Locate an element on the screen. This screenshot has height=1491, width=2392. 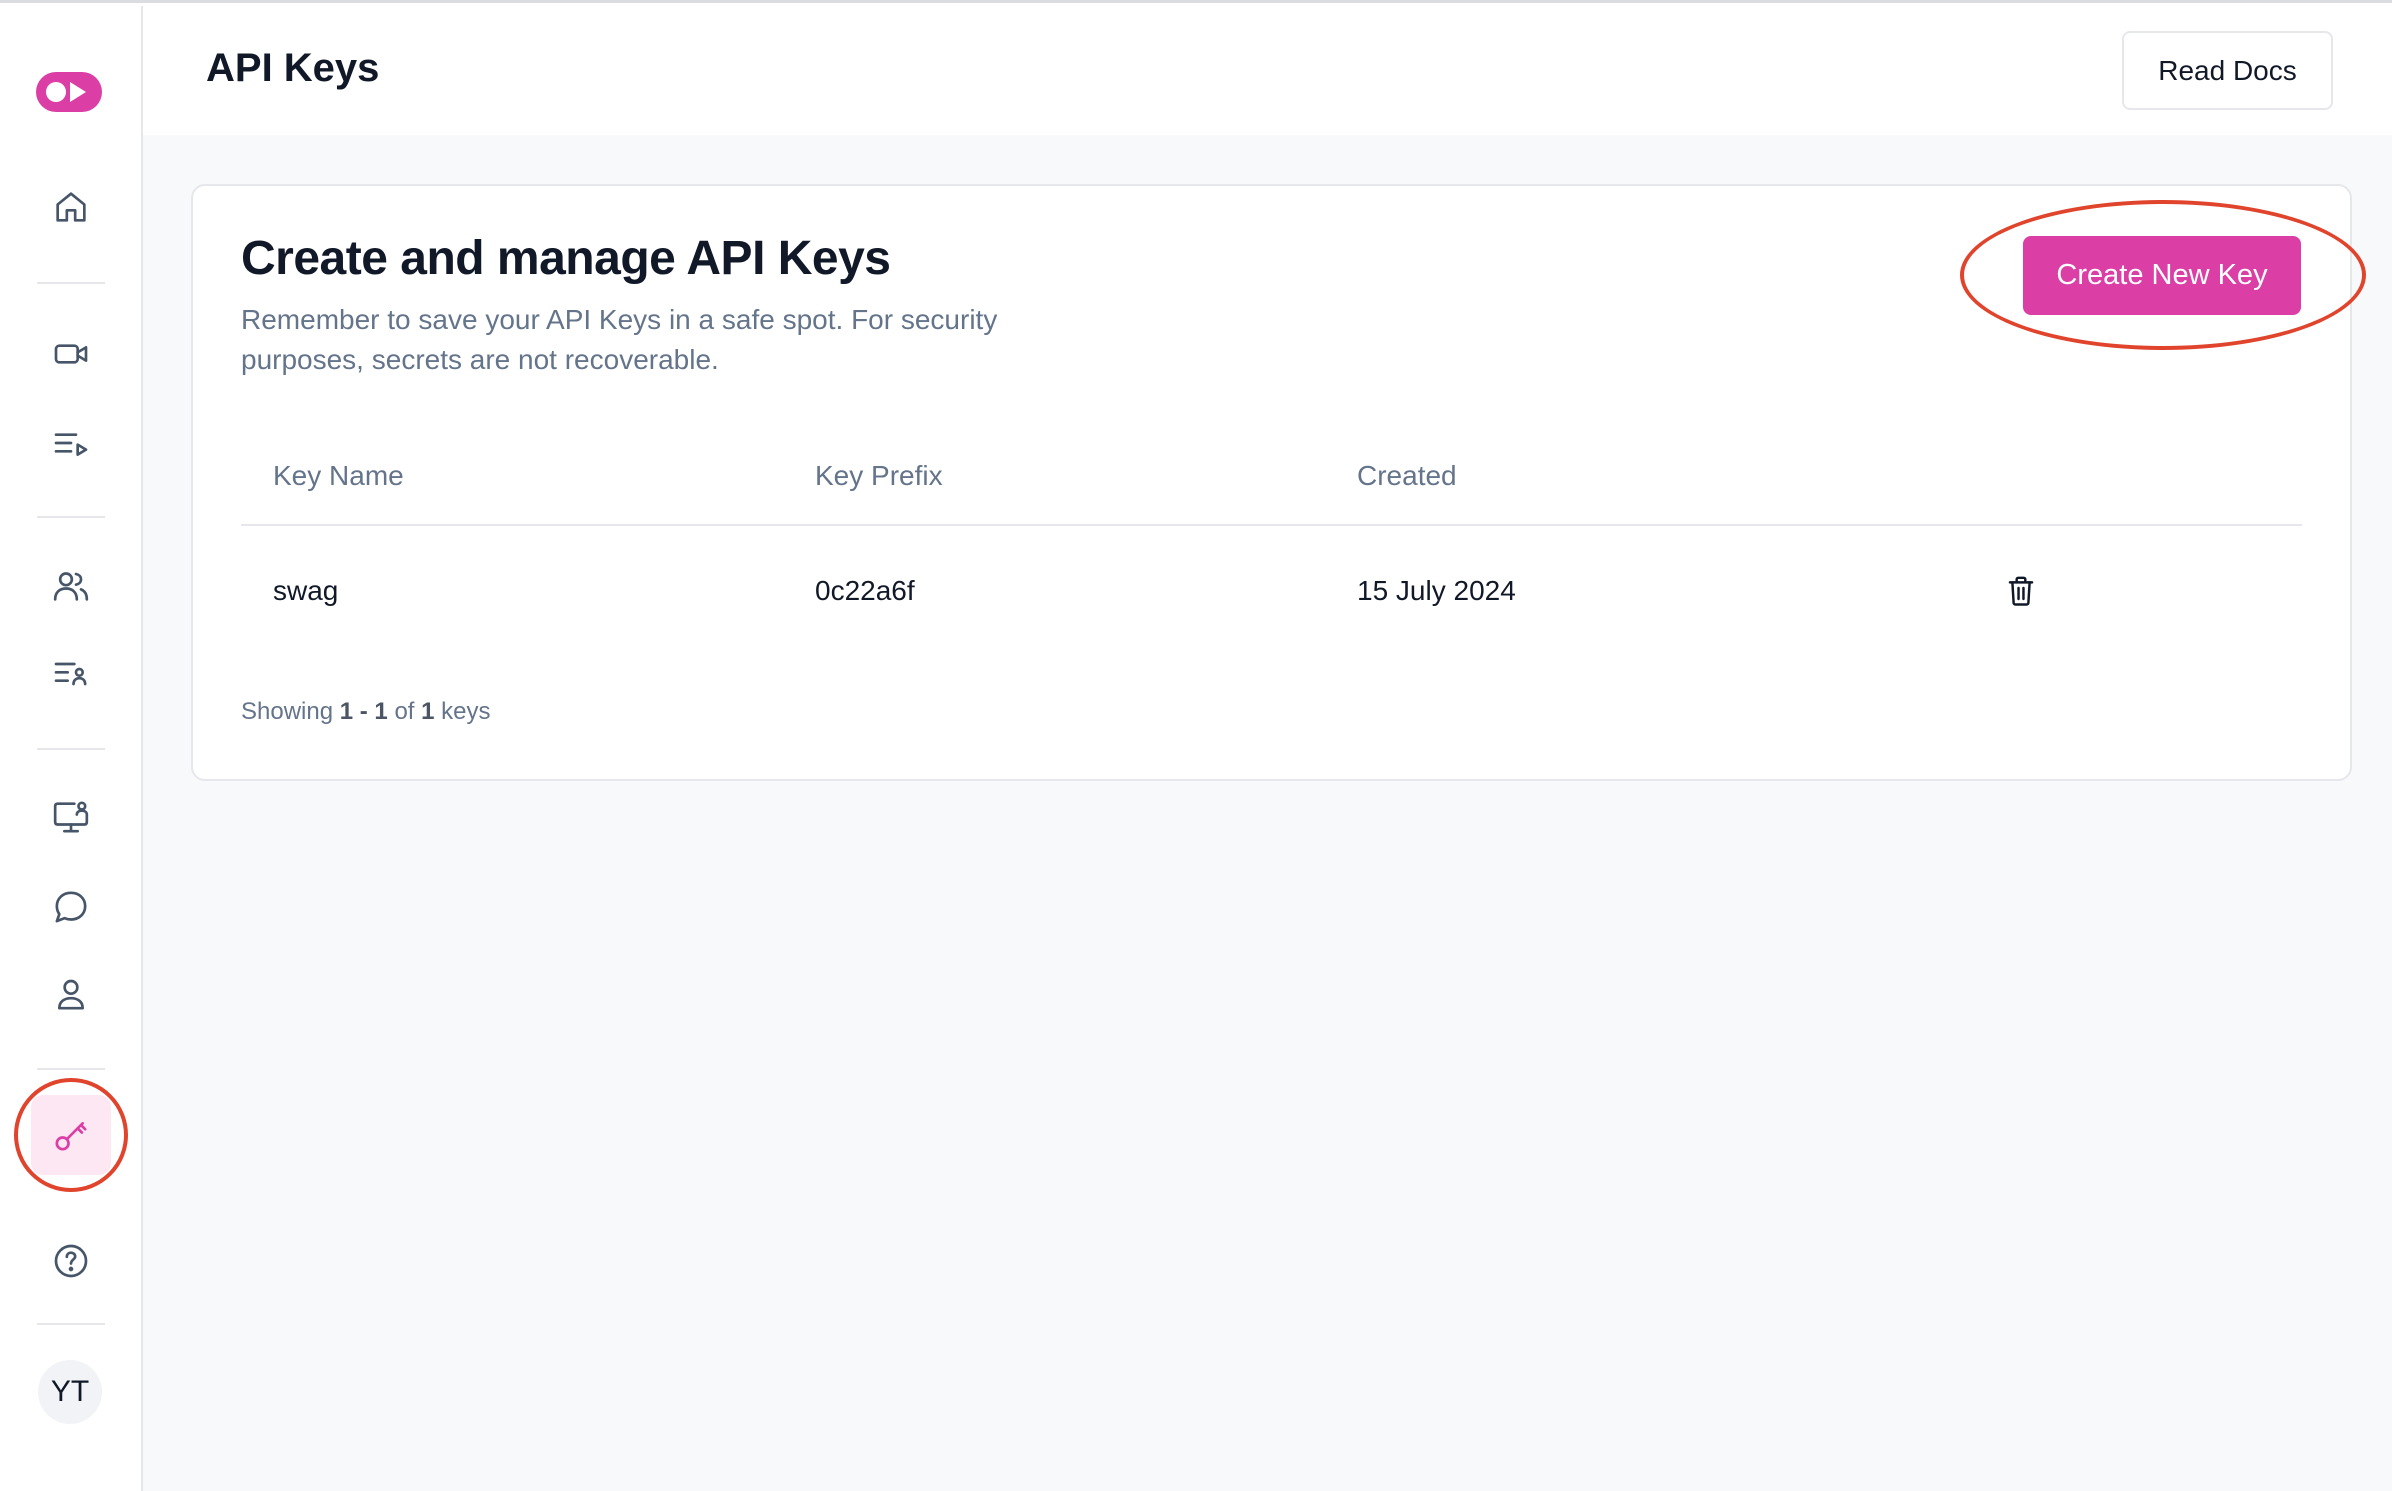
sidebar-item-audience is located at coordinates (71, 586).